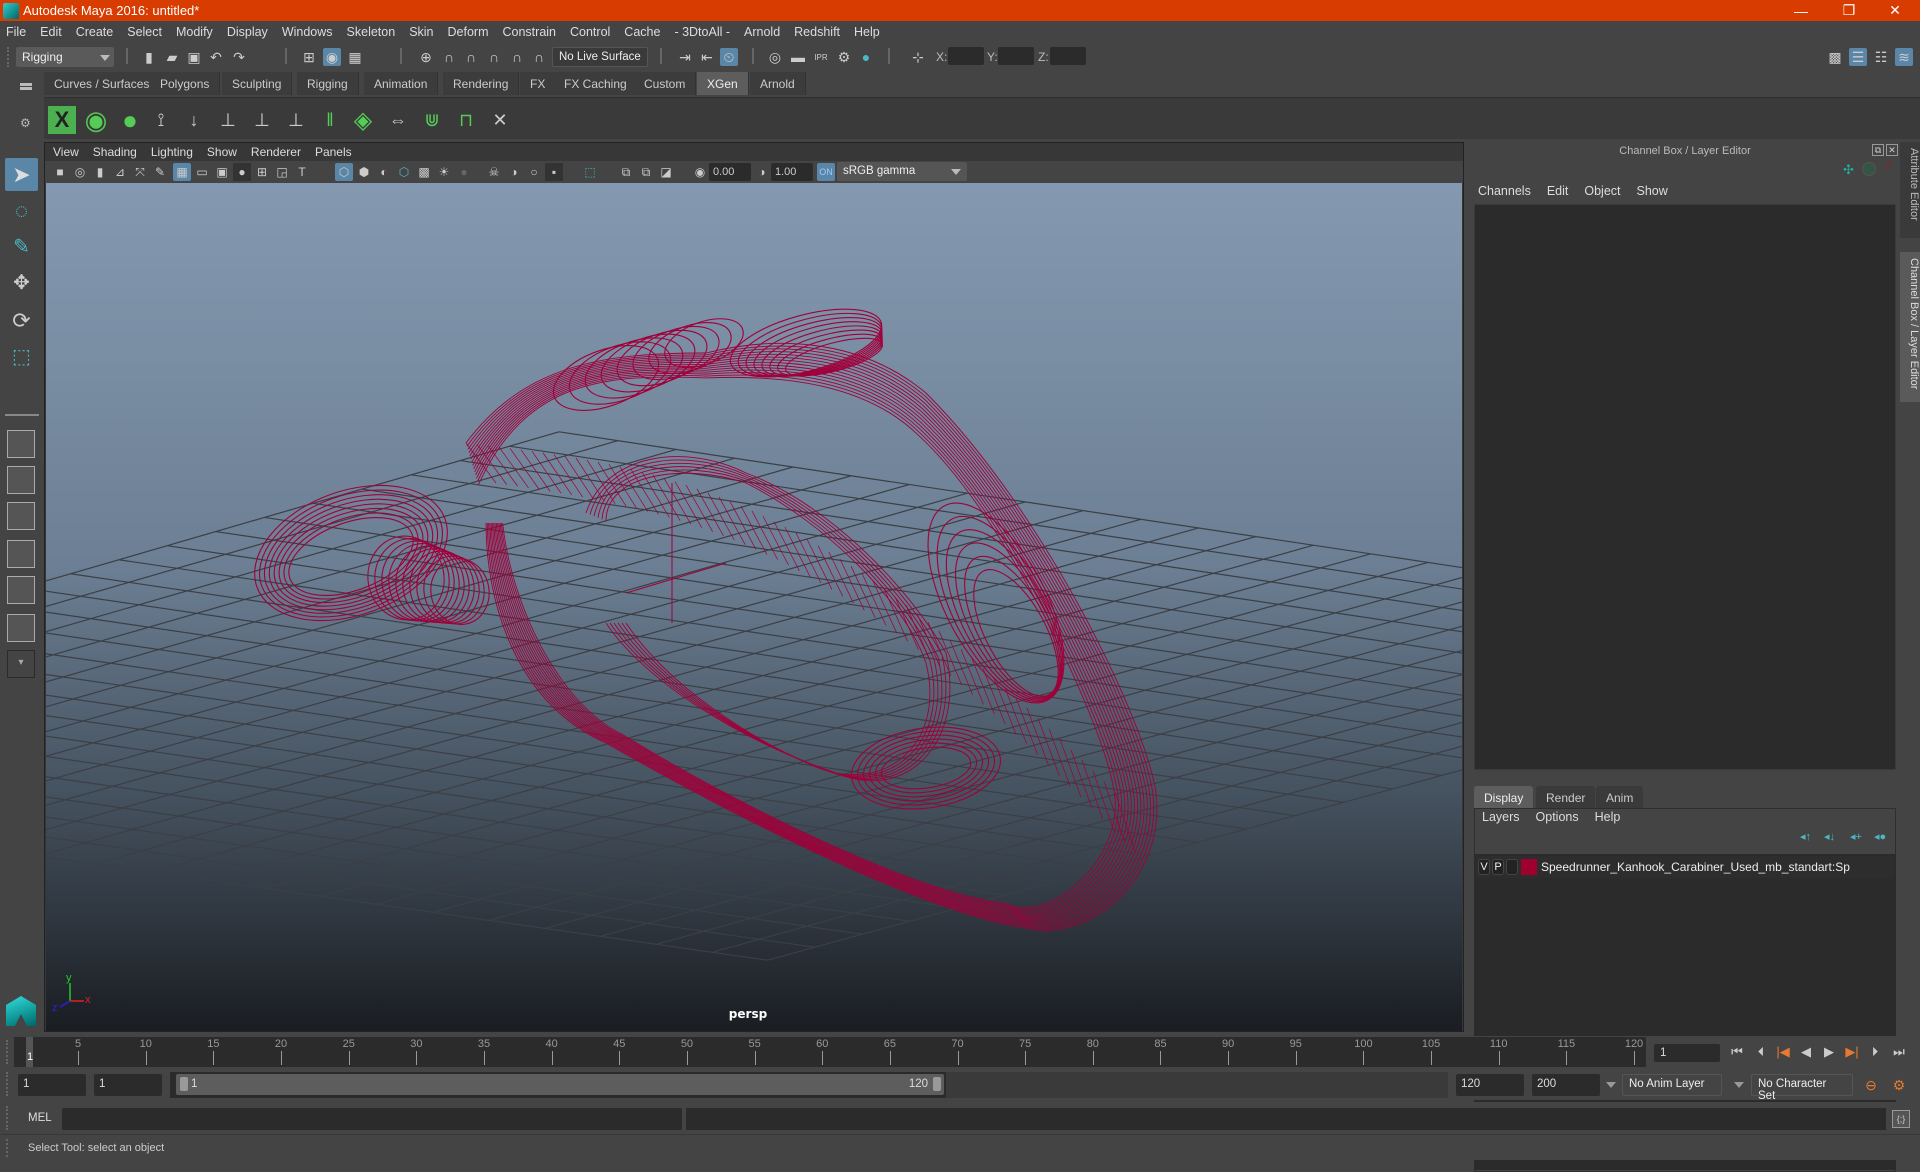  I want to click on y-field, so click(1016, 56).